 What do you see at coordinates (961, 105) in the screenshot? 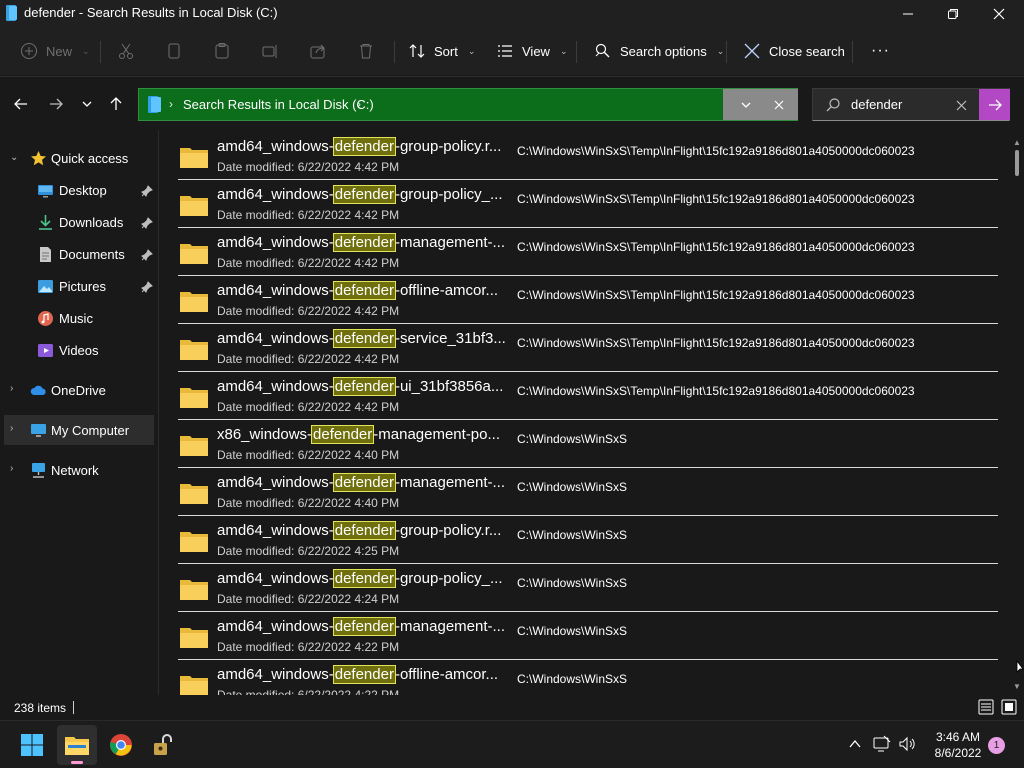
I see `clear-search-button` at bounding box center [961, 105].